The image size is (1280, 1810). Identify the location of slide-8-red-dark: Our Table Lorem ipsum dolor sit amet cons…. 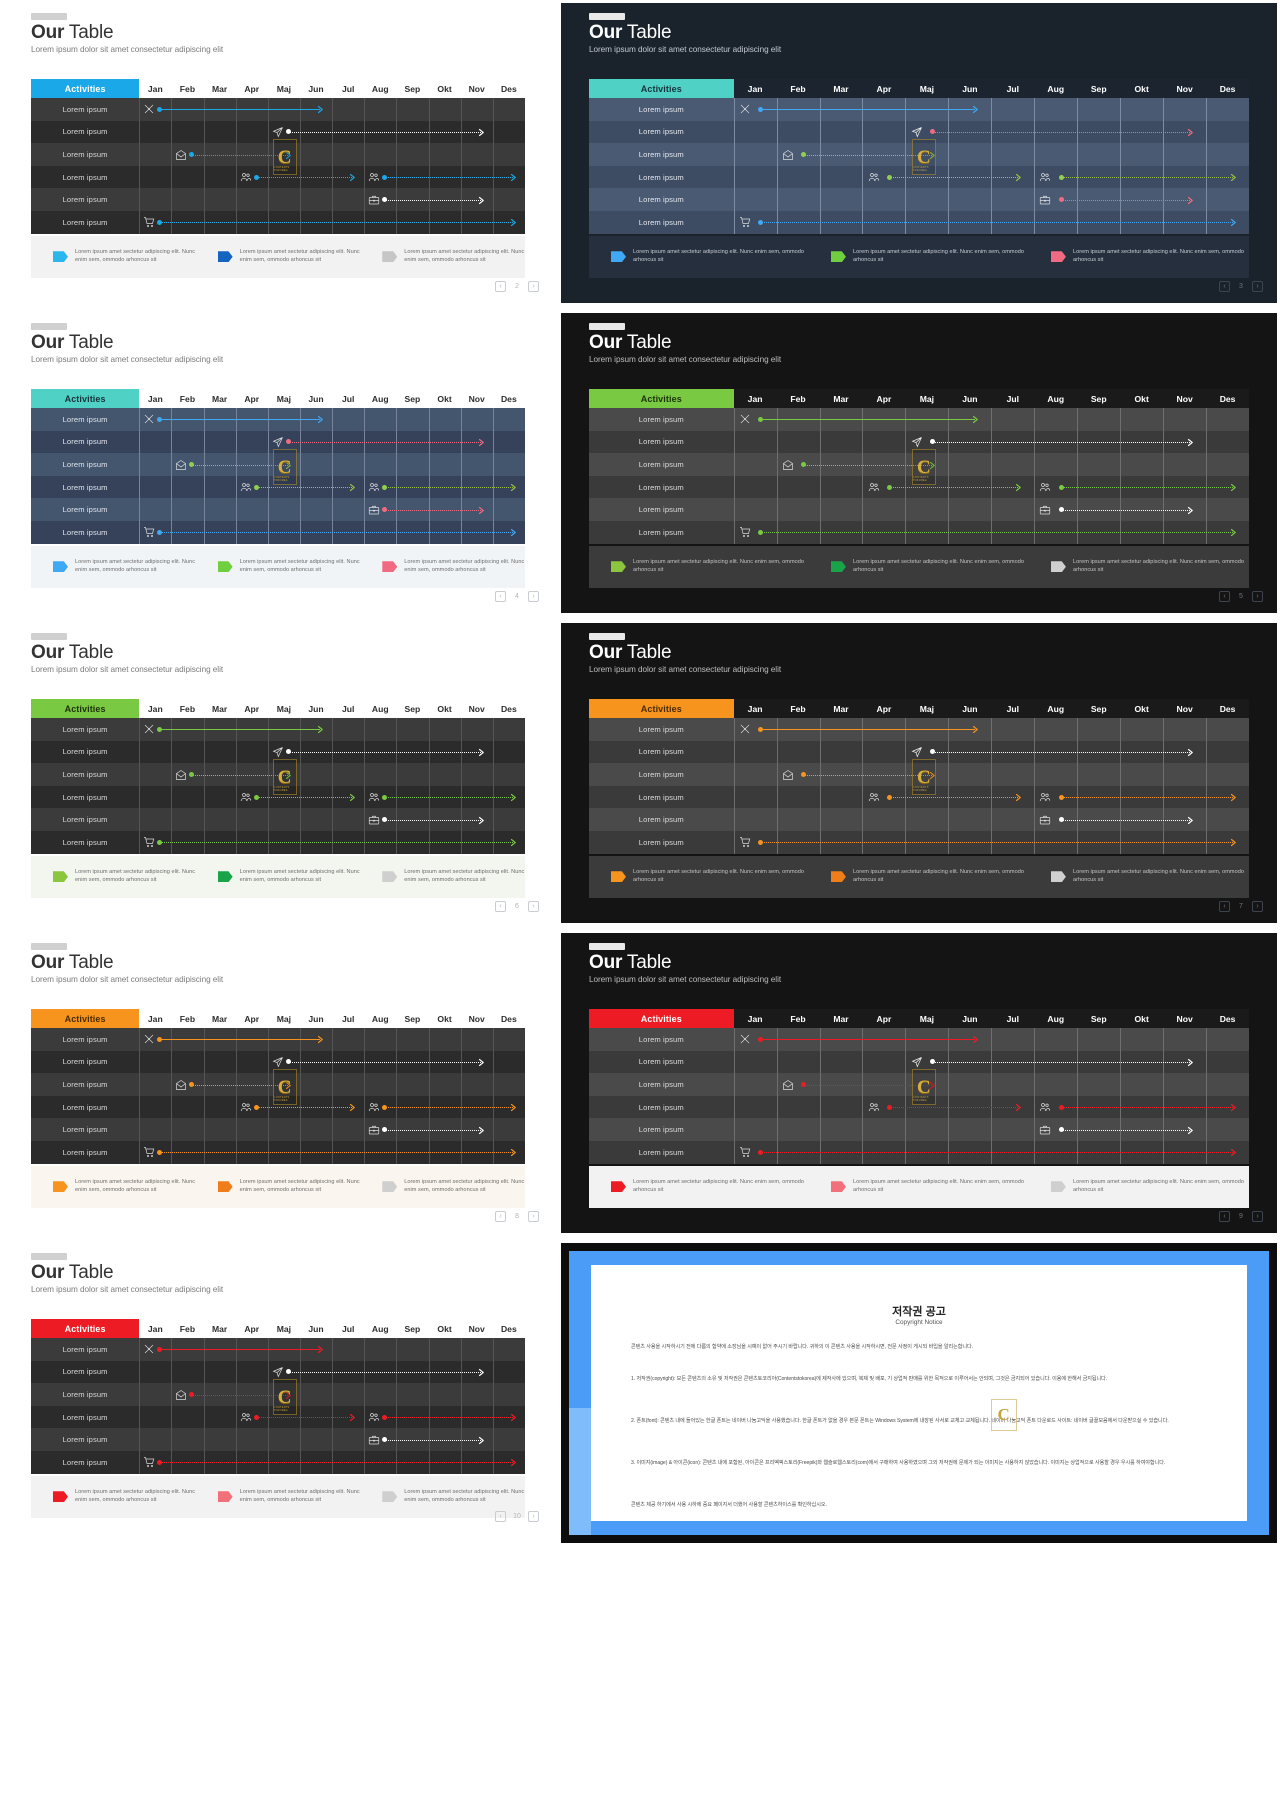
(919, 1083).